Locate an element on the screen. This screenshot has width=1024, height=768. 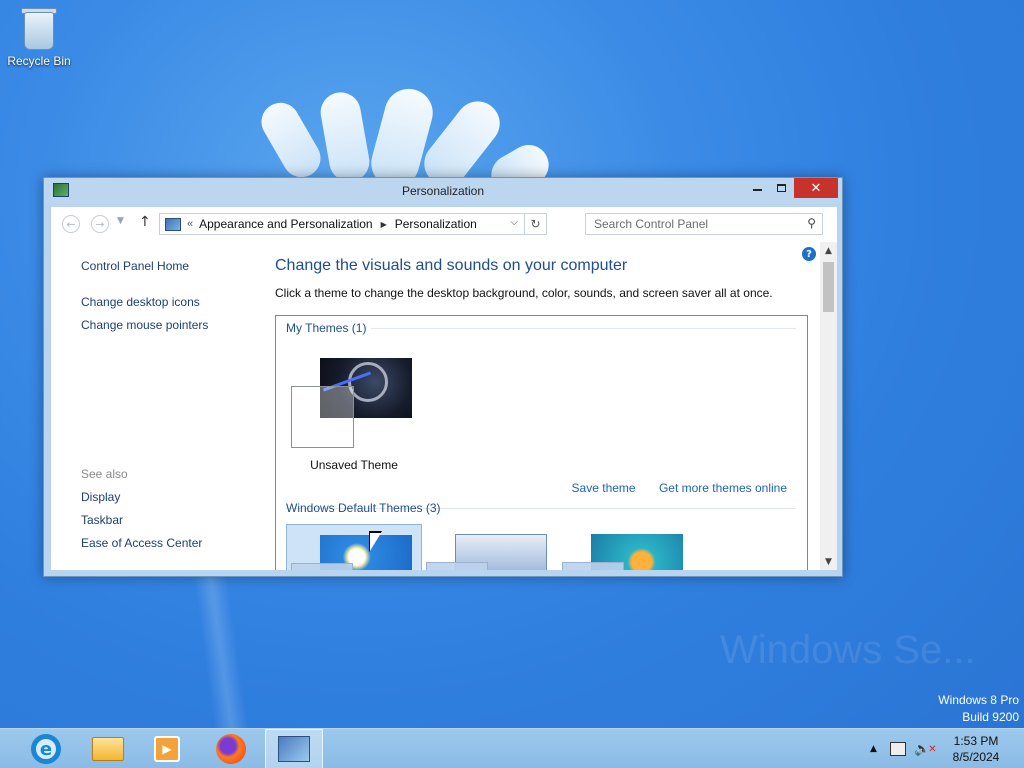
ease-of-access-center-link: Ease of Access Center is located at coordinates (141, 543).